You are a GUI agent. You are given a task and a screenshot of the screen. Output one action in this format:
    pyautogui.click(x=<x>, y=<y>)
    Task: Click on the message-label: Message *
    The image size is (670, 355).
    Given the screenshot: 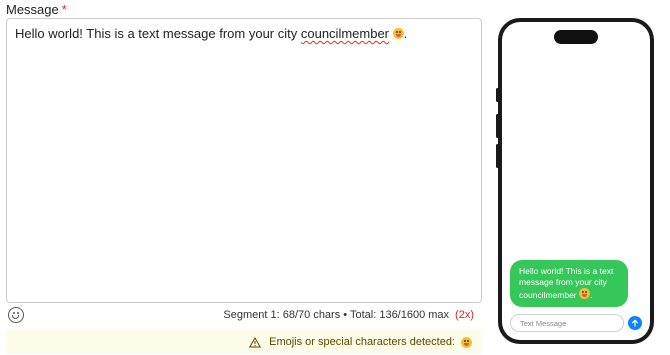 What is the action you would take?
    pyautogui.click(x=36, y=9)
    